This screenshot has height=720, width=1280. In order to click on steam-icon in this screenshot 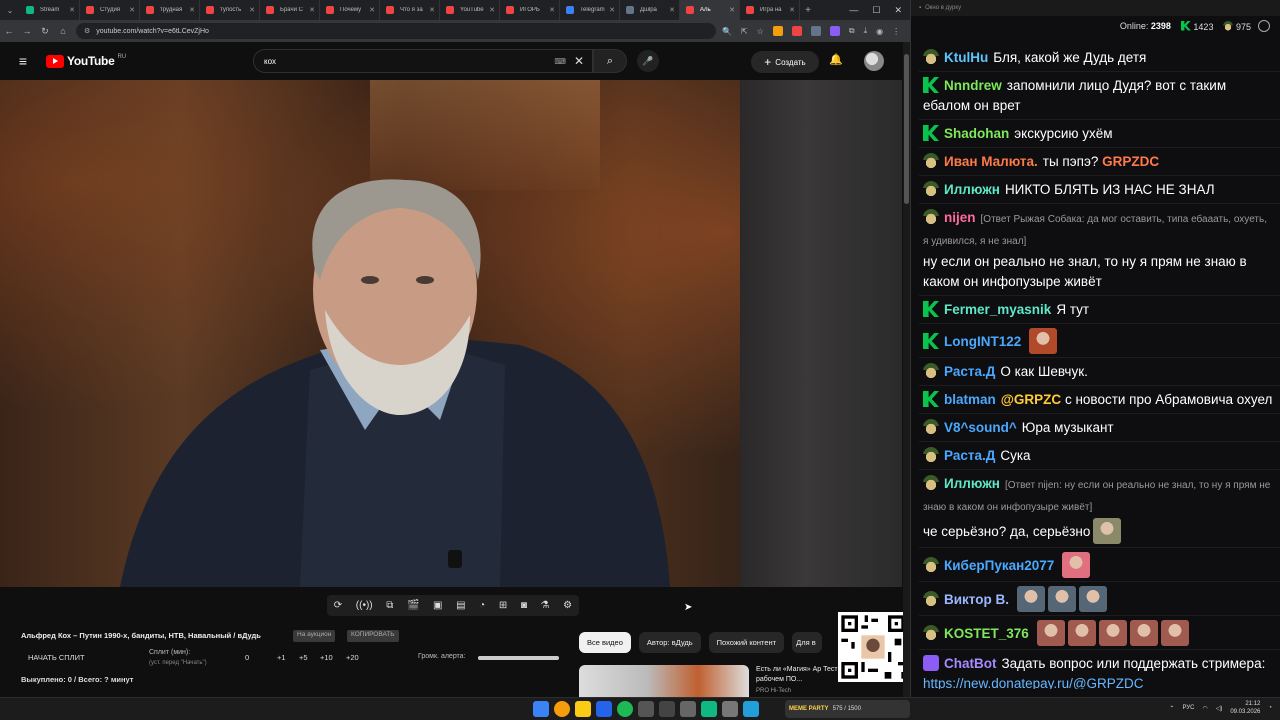, I will do `click(604, 709)`.